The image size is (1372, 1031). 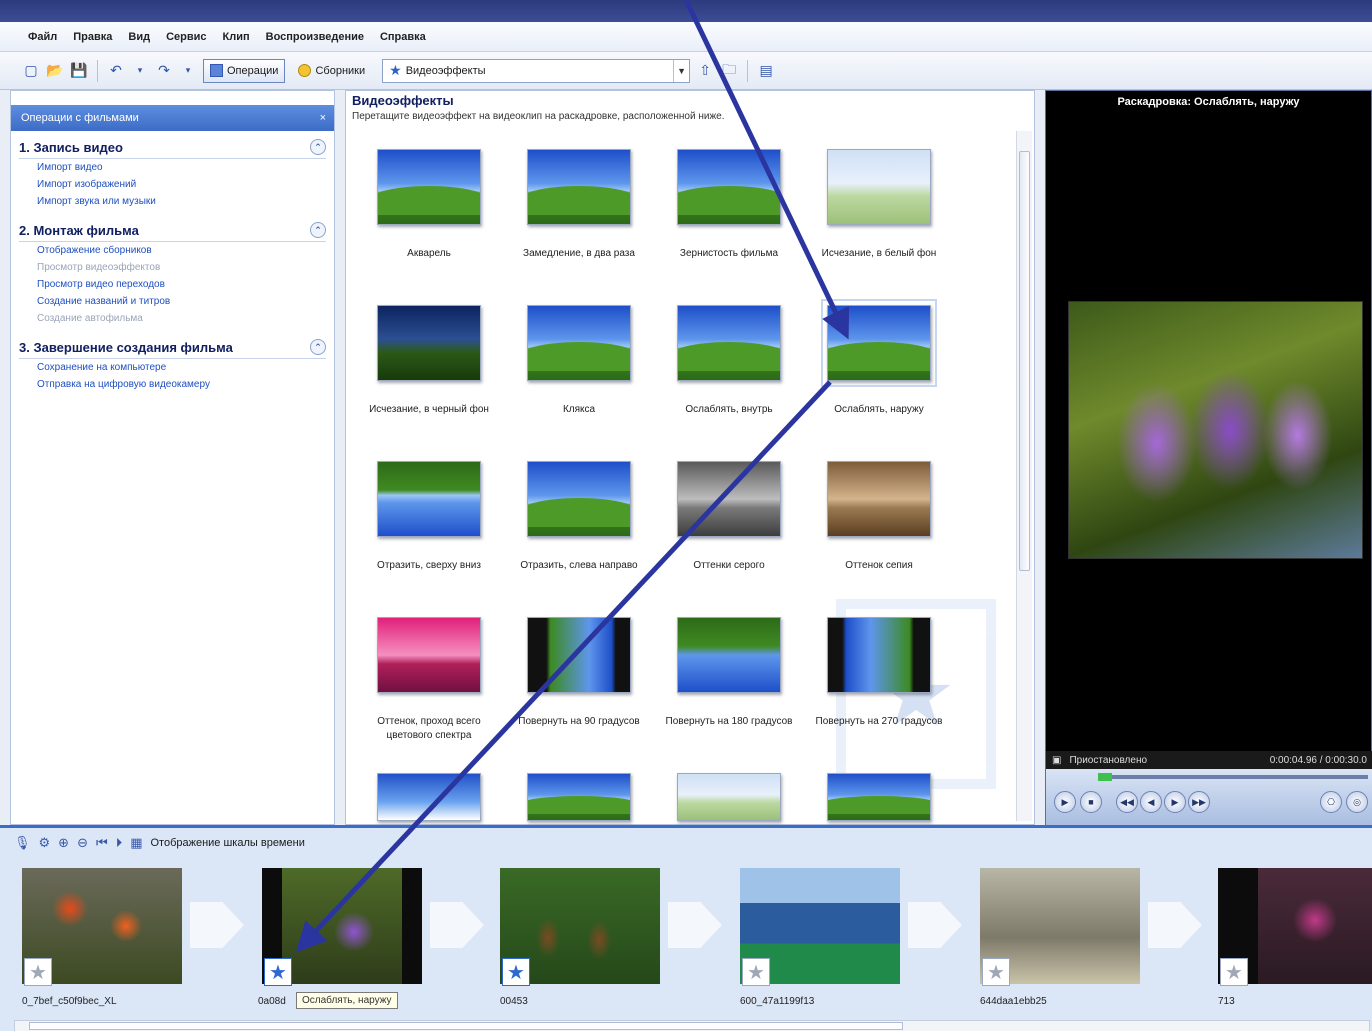 What do you see at coordinates (92, 37) in the screenshot?
I see `menu-edit: Правка` at bounding box center [92, 37].